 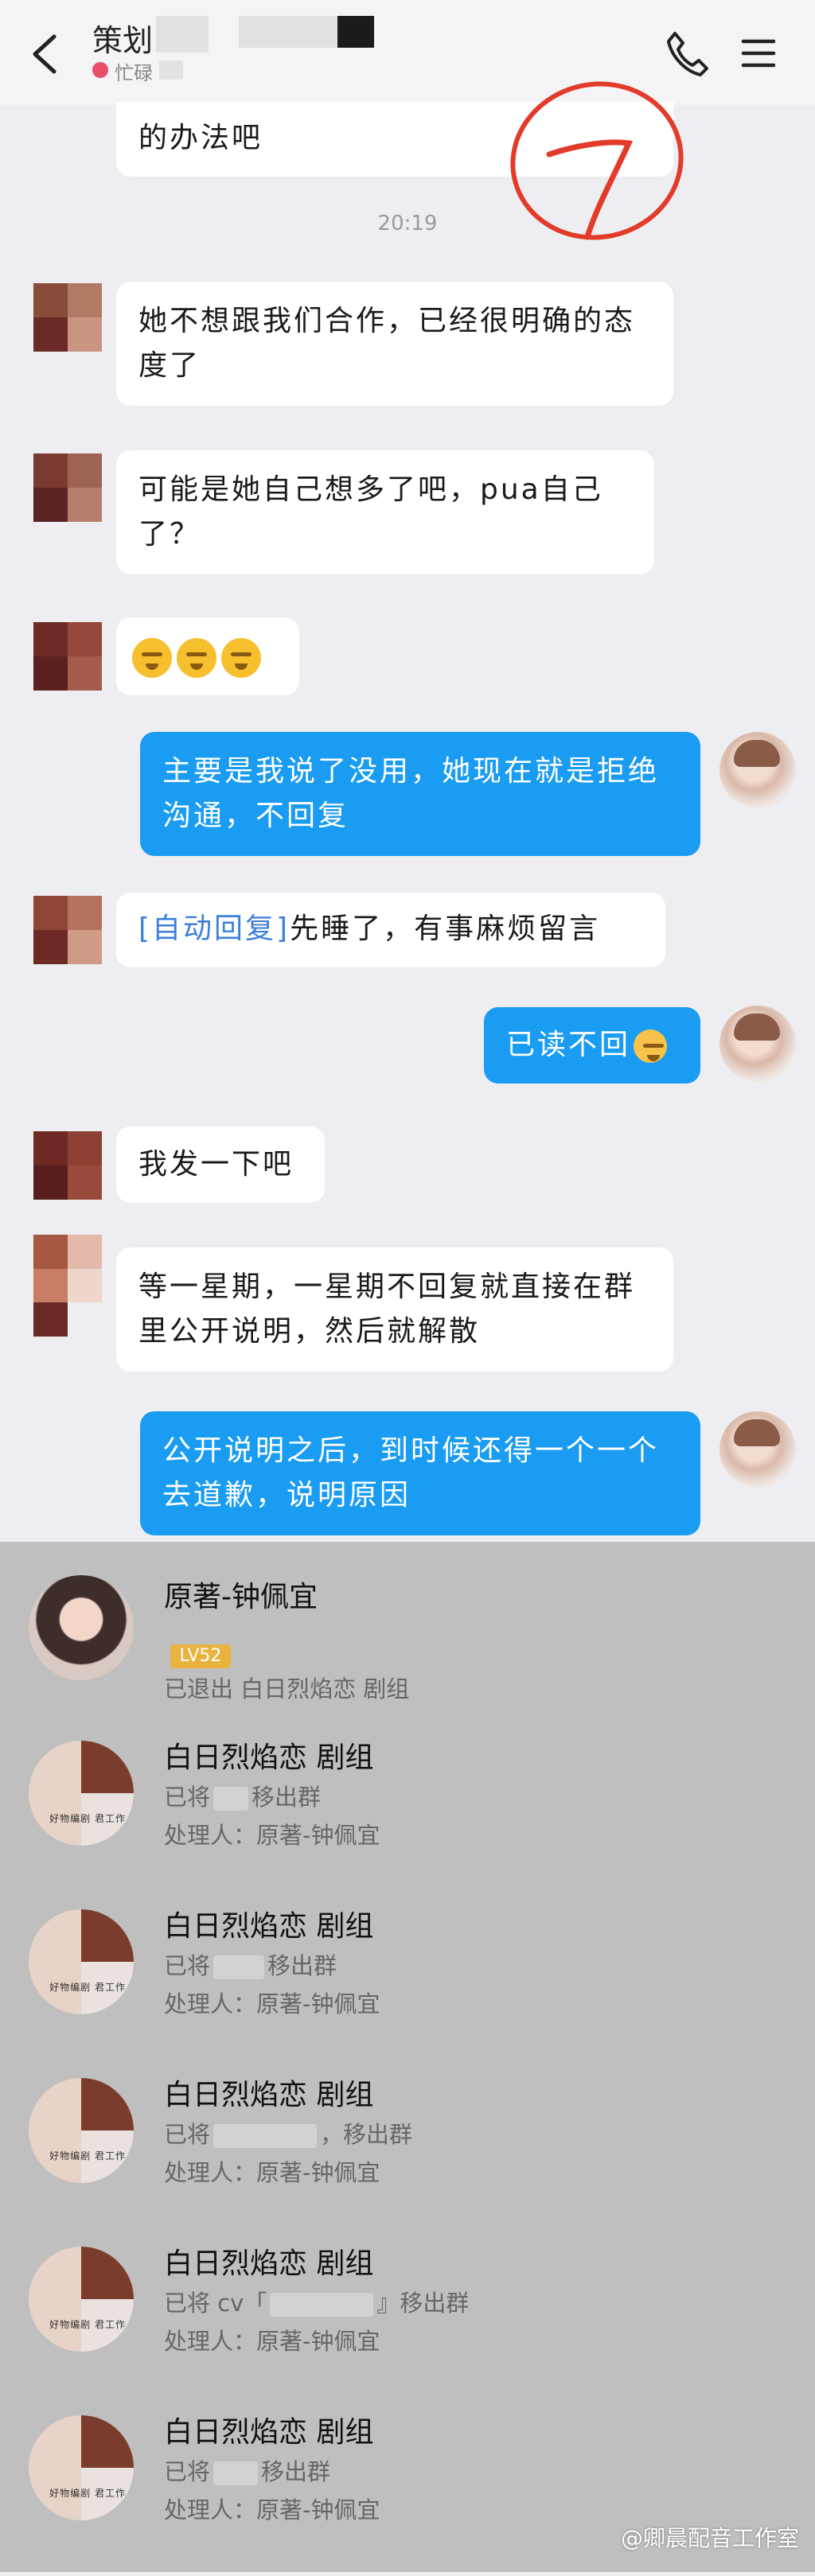 I want to click on message-text: 我发一下吧, so click(x=216, y=1165).